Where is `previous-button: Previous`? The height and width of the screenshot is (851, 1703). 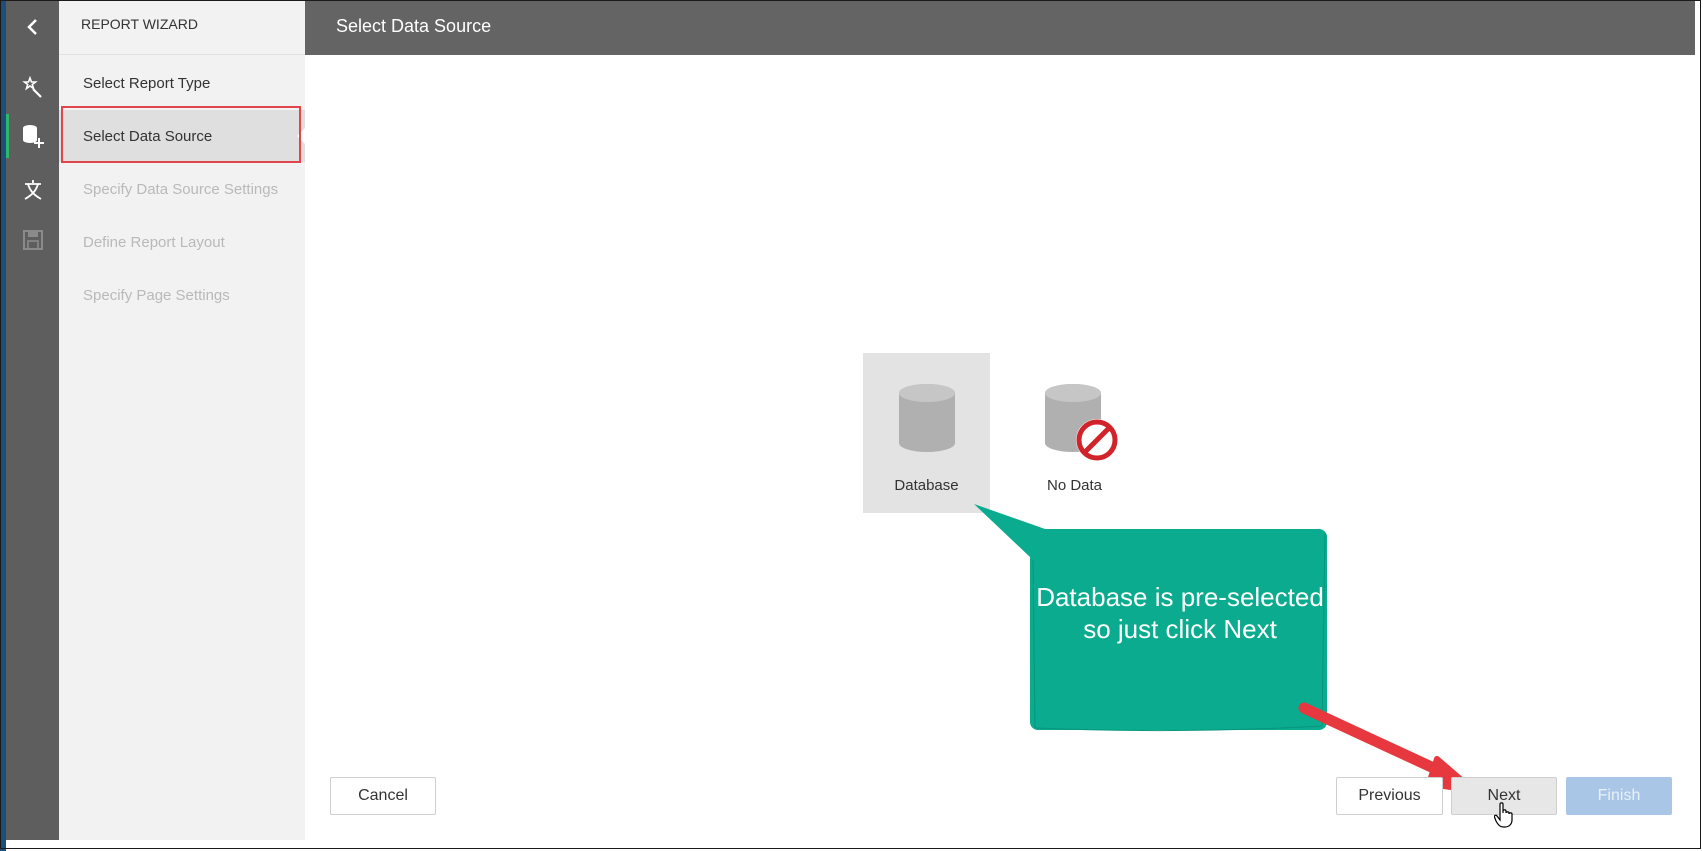 previous-button: Previous is located at coordinates (1389, 796).